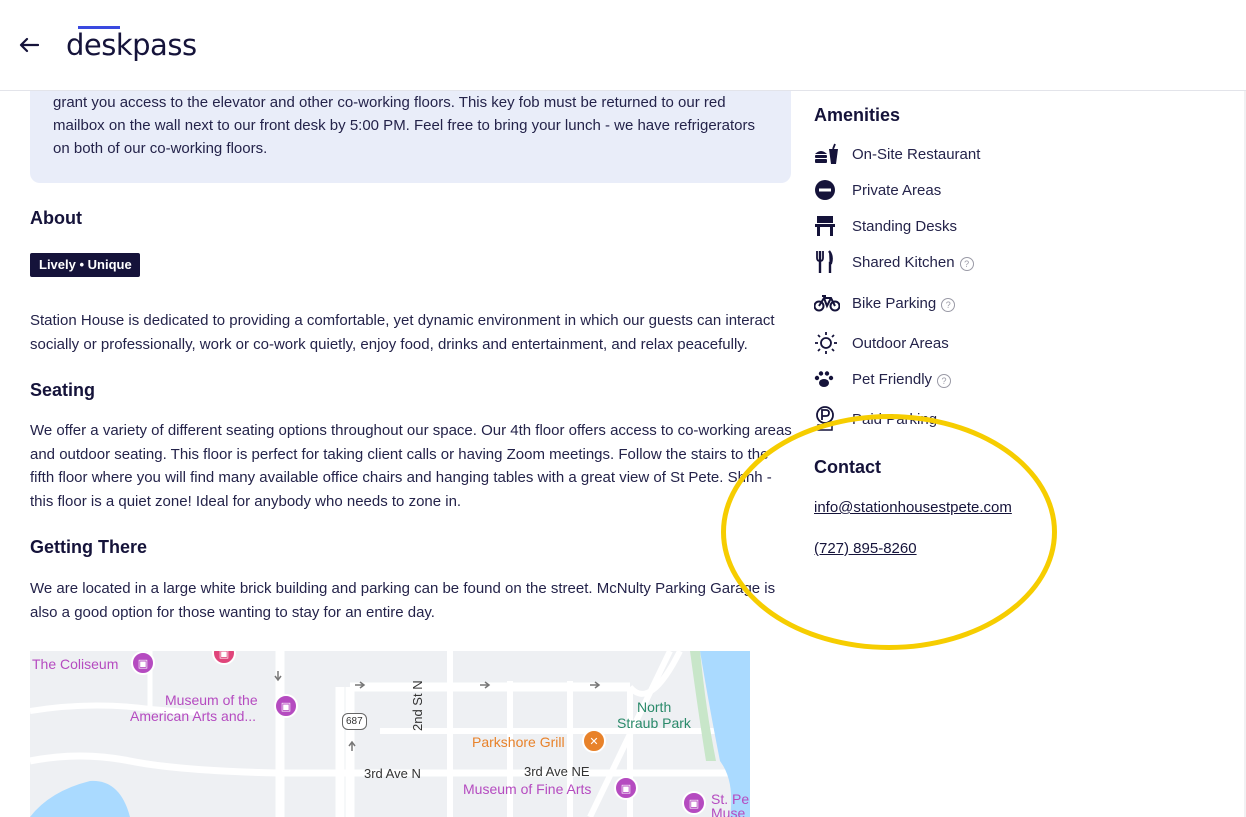 Image resolution: width=1246 pixels, height=817 pixels. I want to click on parking-icon, so click(828, 418).